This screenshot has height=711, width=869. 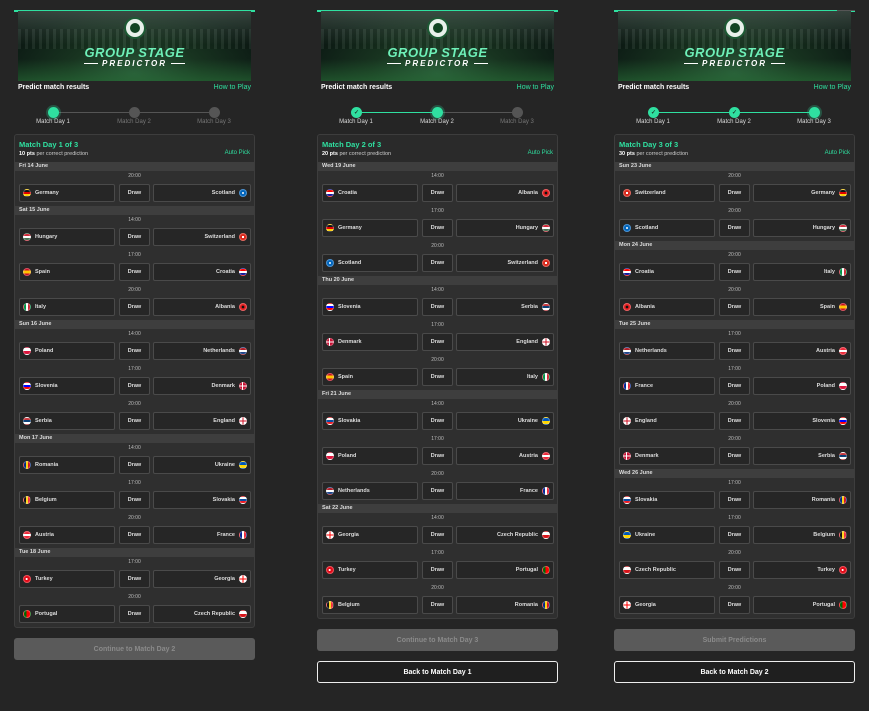 What do you see at coordinates (67, 465) in the screenshot?
I see `home-team-button: Romania` at bounding box center [67, 465].